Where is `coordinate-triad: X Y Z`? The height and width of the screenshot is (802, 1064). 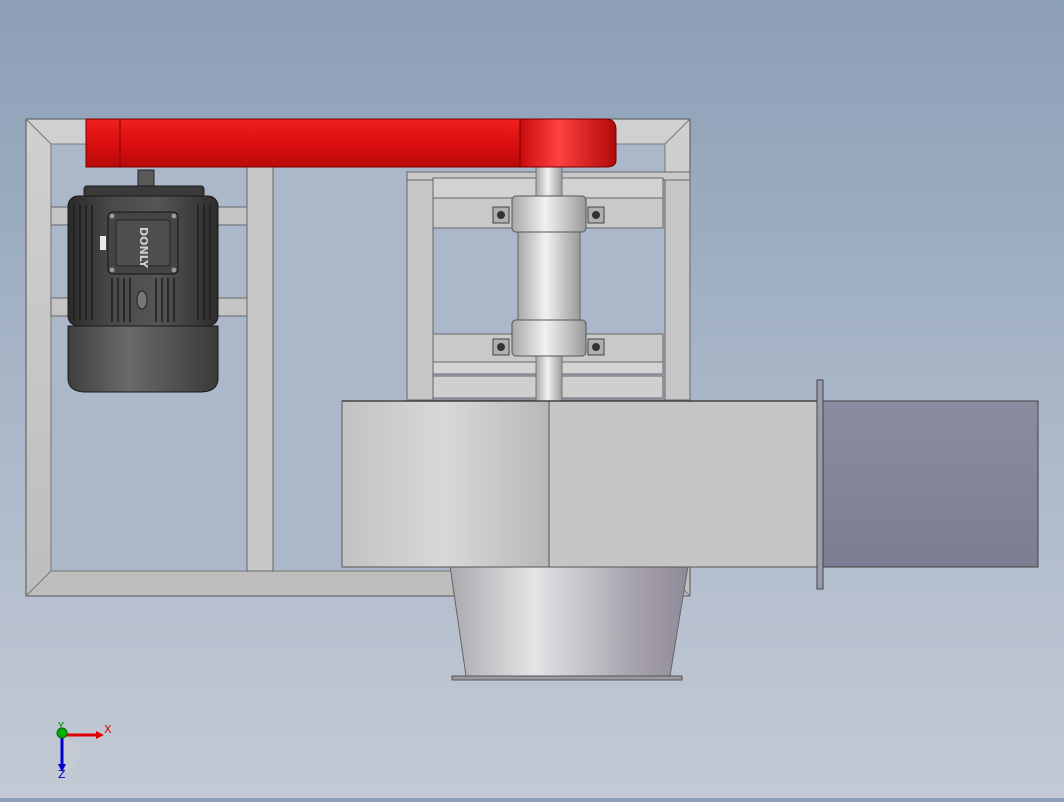
coordinate-triad: X Y Z is located at coordinates (84, 751).